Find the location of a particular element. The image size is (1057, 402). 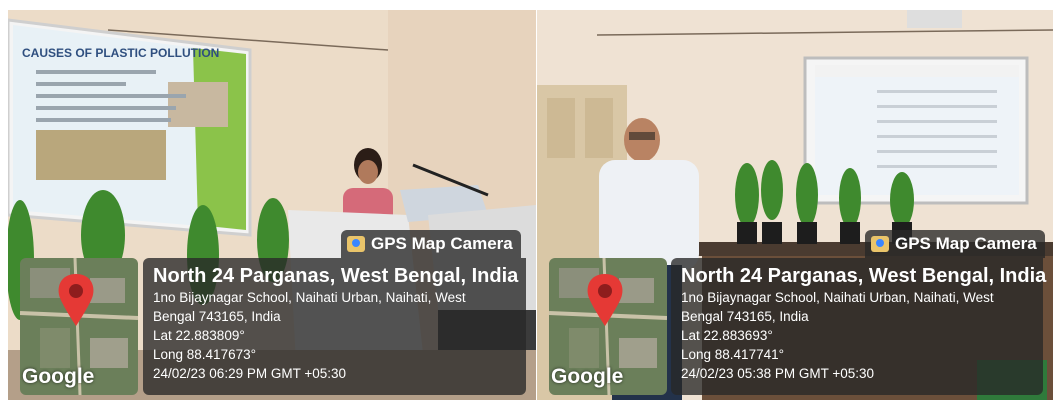

latitude: Lat 22.883809° is located at coordinates (199, 335).